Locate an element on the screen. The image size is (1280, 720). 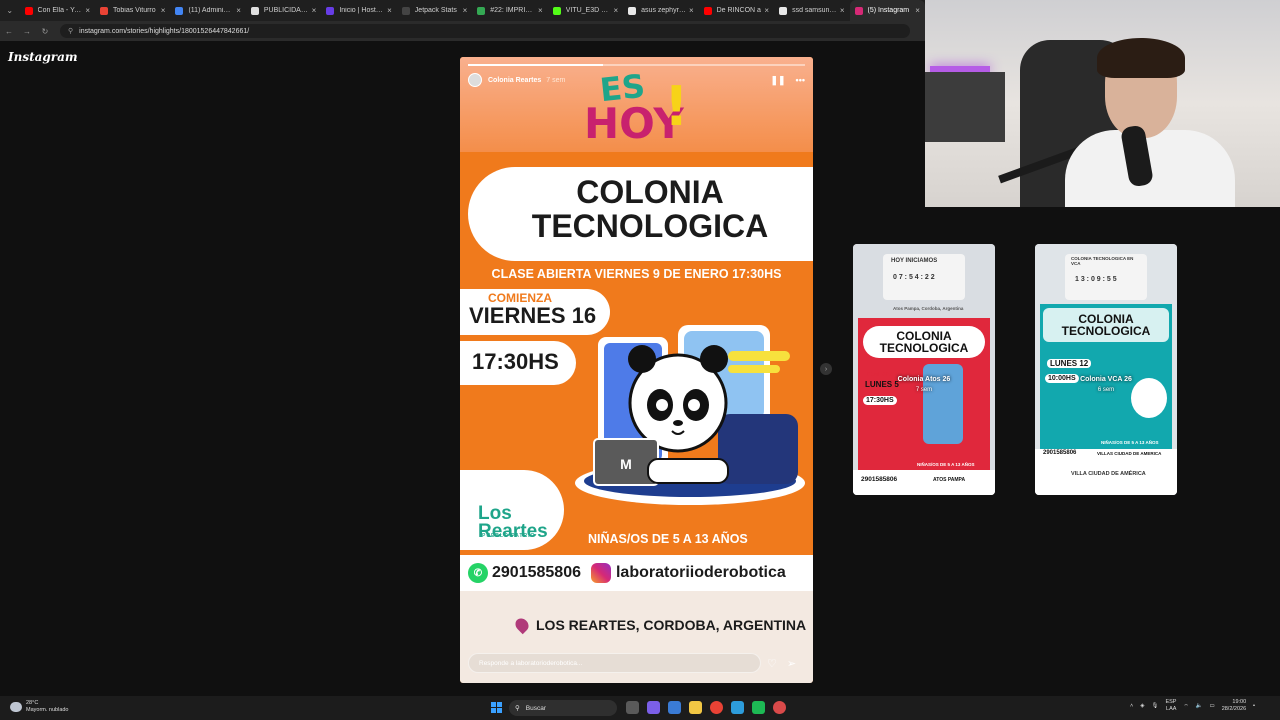
browser-tab: VITU_E3D Stream× is located at coordinates (585, 10).